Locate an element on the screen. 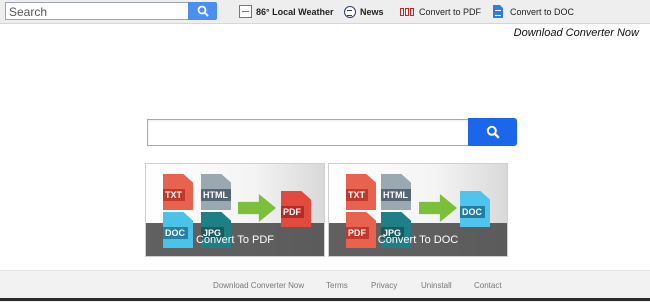  news-label: News is located at coordinates (372, 11).